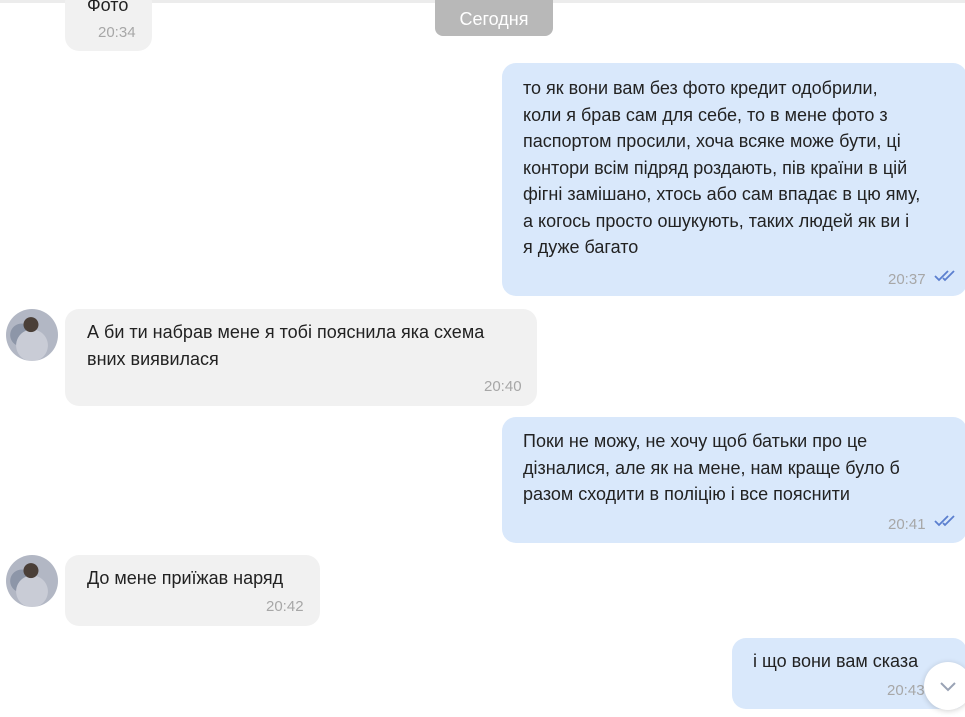 This screenshot has height=717, width=965. What do you see at coordinates (907, 279) in the screenshot?
I see `message-time: 20:37` at bounding box center [907, 279].